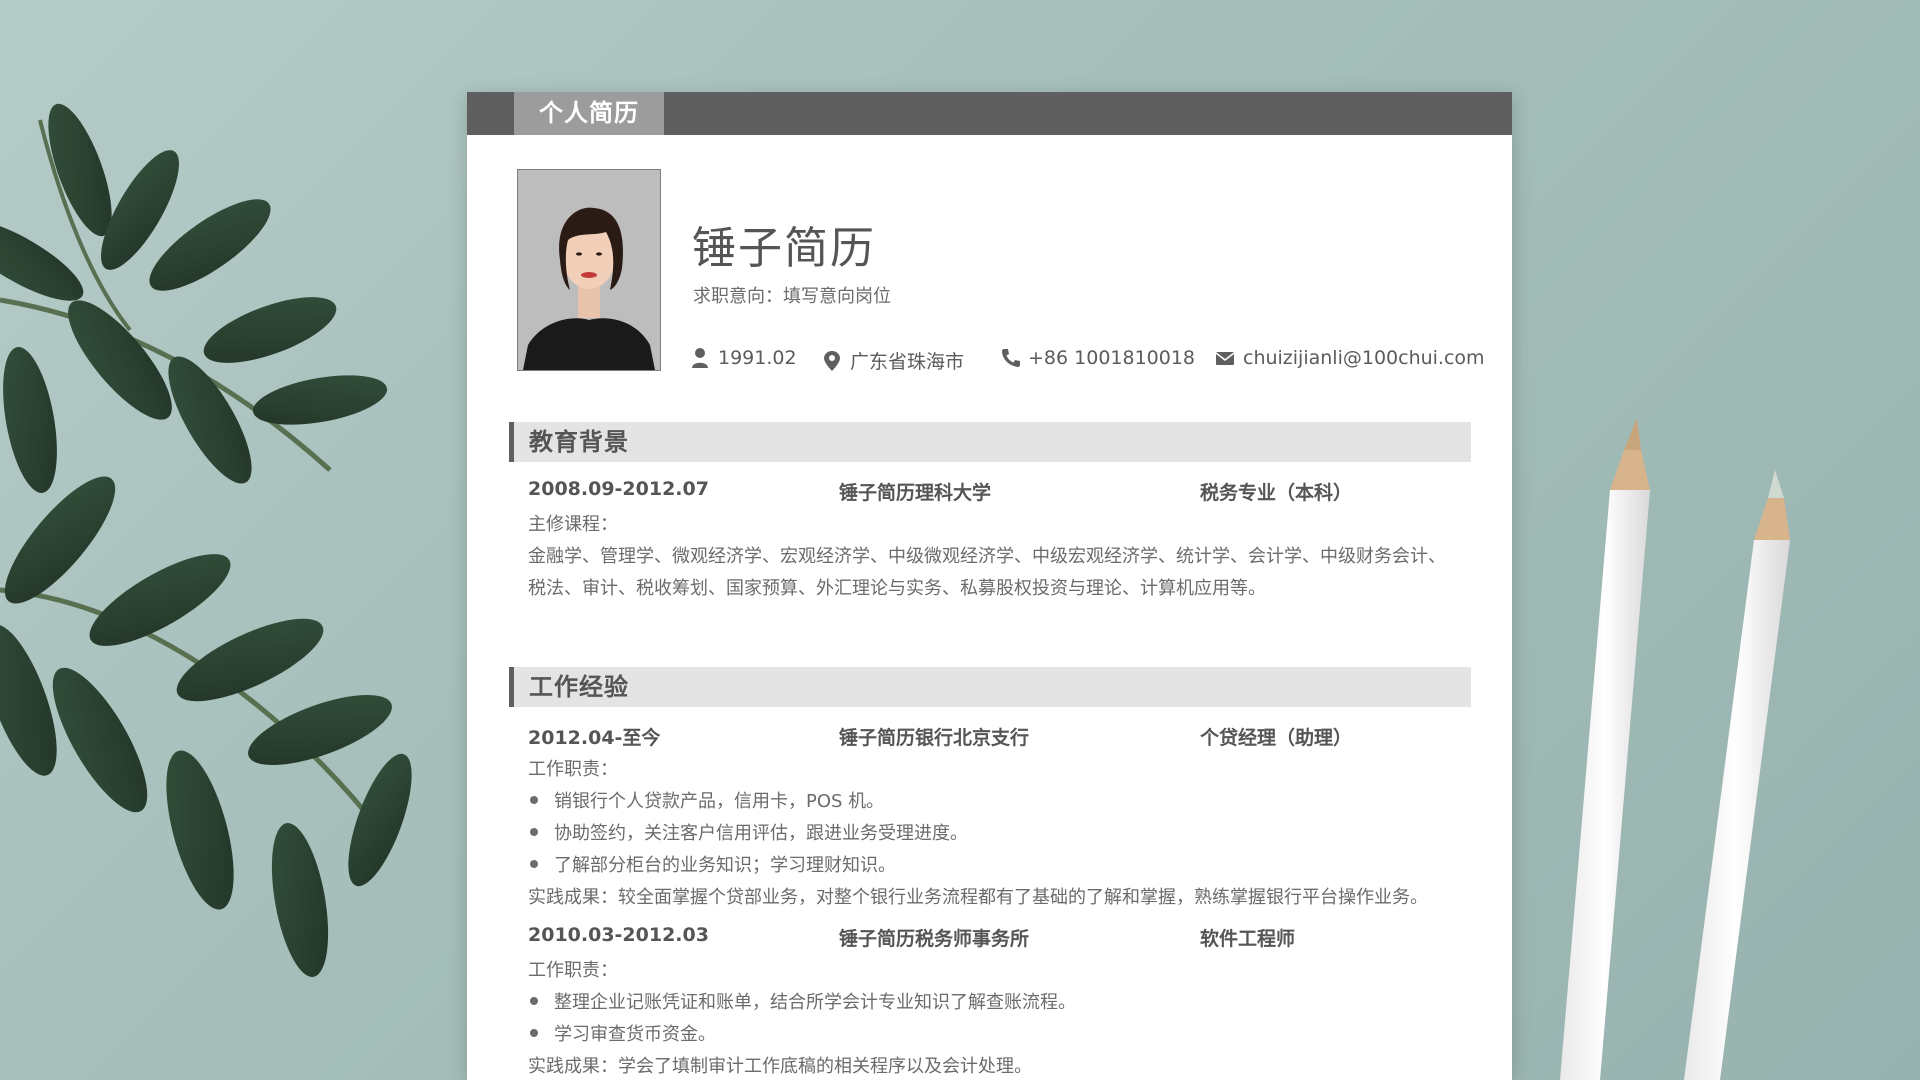 Image resolution: width=1920 pixels, height=1080 pixels. What do you see at coordinates (1675, 749) in the screenshot?
I see `pencil-decoration` at bounding box center [1675, 749].